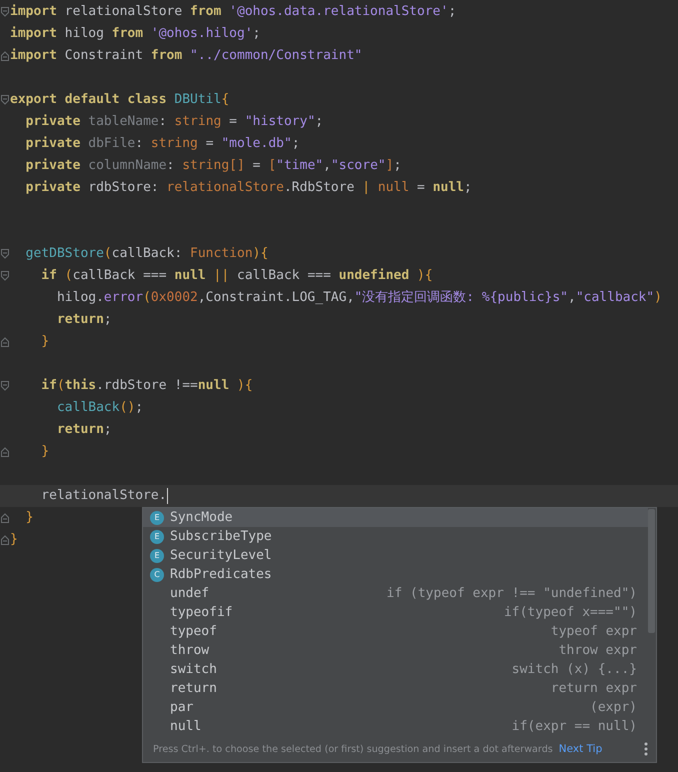  I want to click on code-line: private tableName: string = "history";, so click(174, 122).